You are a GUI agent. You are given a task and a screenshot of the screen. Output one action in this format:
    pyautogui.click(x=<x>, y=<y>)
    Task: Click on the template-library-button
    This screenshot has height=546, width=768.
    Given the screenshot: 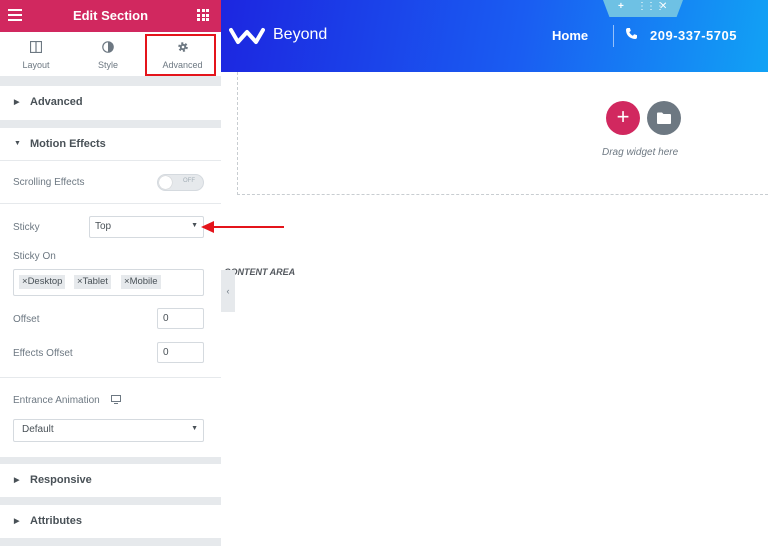 What is the action you would take?
    pyautogui.click(x=664, y=118)
    